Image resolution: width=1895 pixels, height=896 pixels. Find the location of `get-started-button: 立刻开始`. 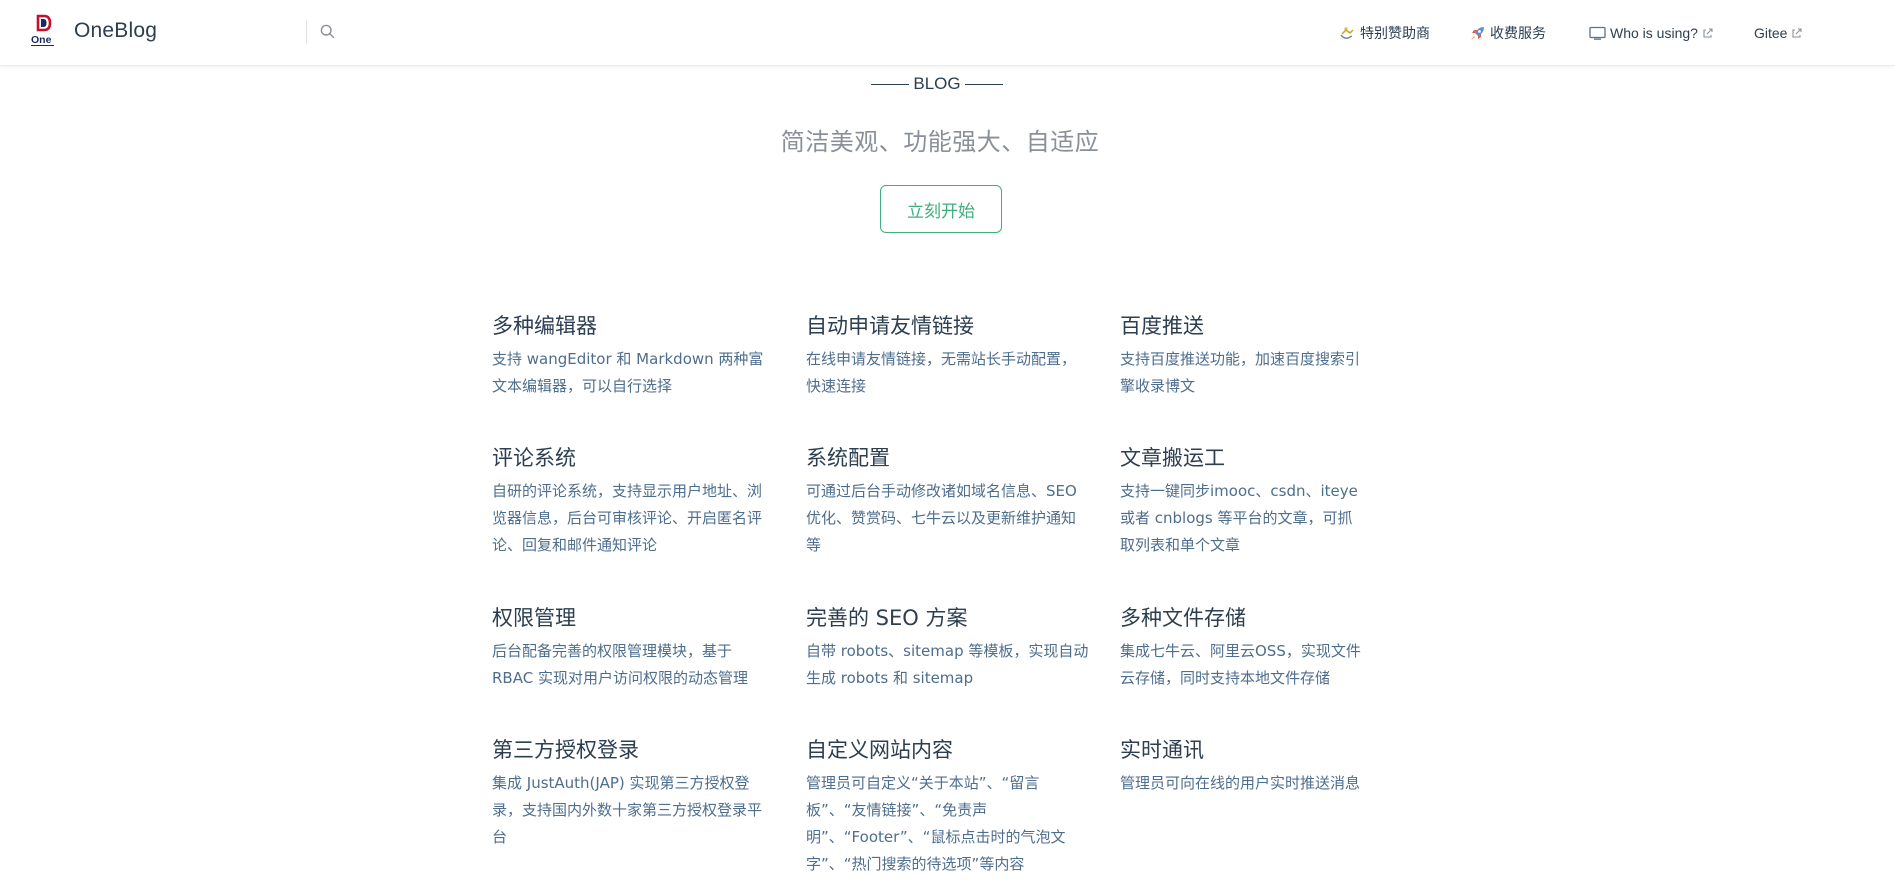

get-started-button: 立刻开始 is located at coordinates (941, 209).